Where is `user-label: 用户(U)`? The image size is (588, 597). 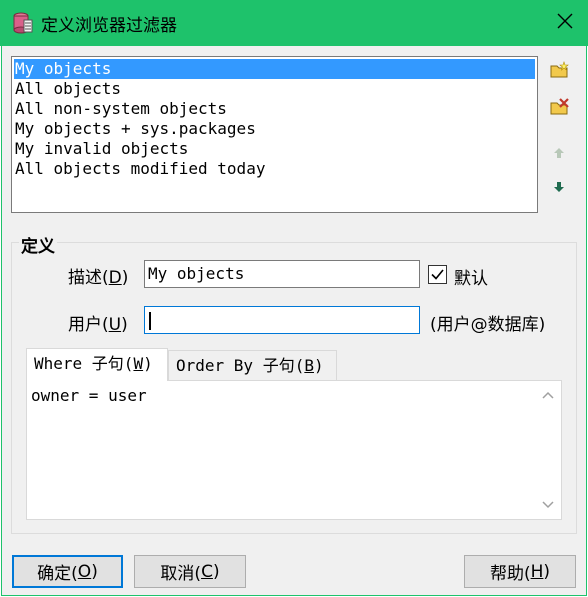 user-label: 用户(U) is located at coordinates (98, 322).